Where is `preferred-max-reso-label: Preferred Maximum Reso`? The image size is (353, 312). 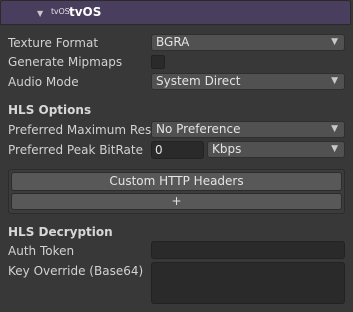 preferred-max-reso-label: Preferred Maximum Reso is located at coordinates (83, 130).